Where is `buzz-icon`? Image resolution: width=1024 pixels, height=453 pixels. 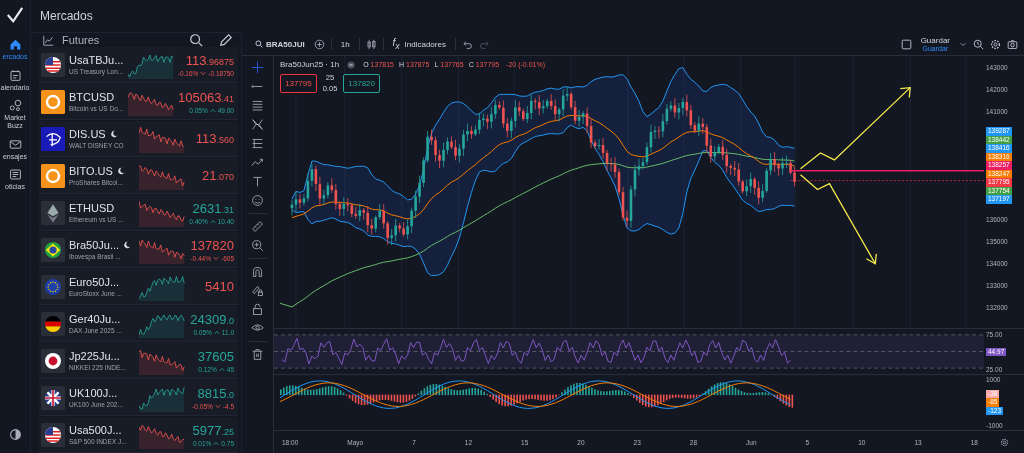
buzz-icon is located at coordinates (15, 106).